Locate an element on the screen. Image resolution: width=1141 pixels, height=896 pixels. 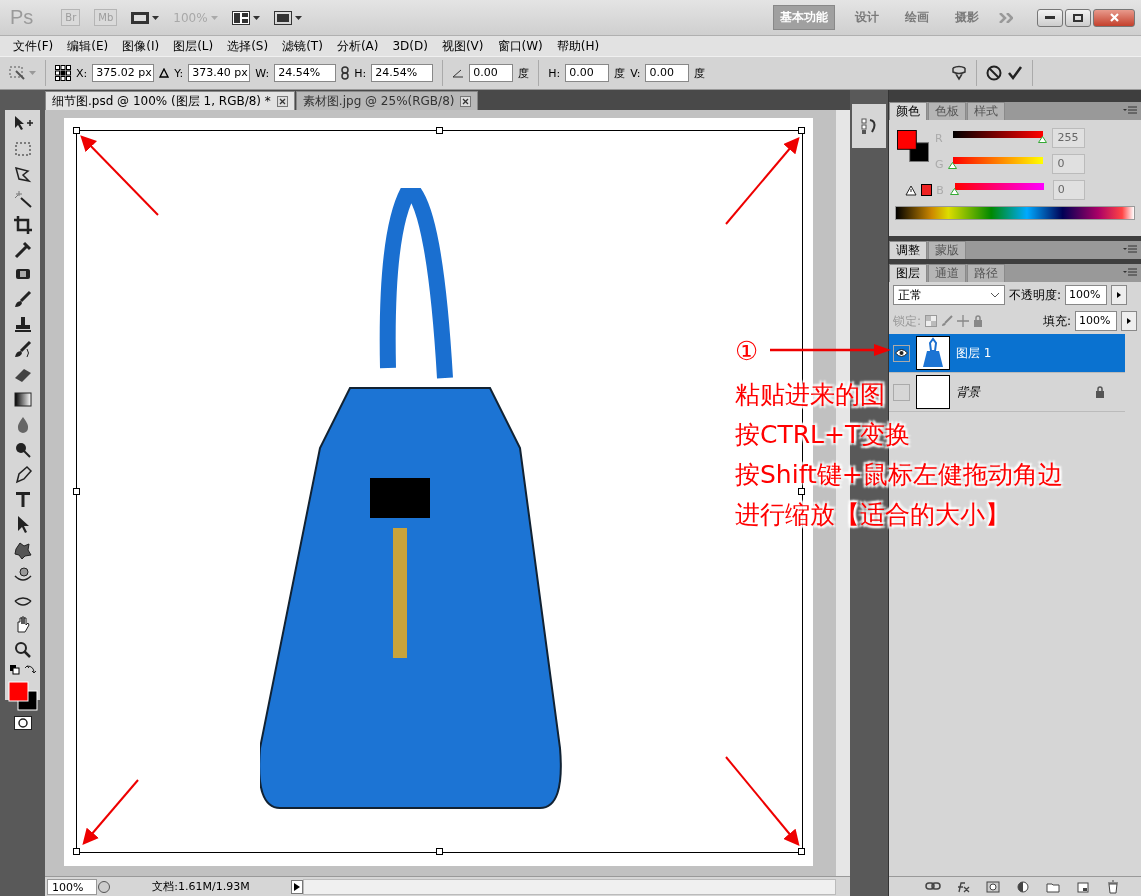
fill-slider-button is located at coordinates (1129, 321).